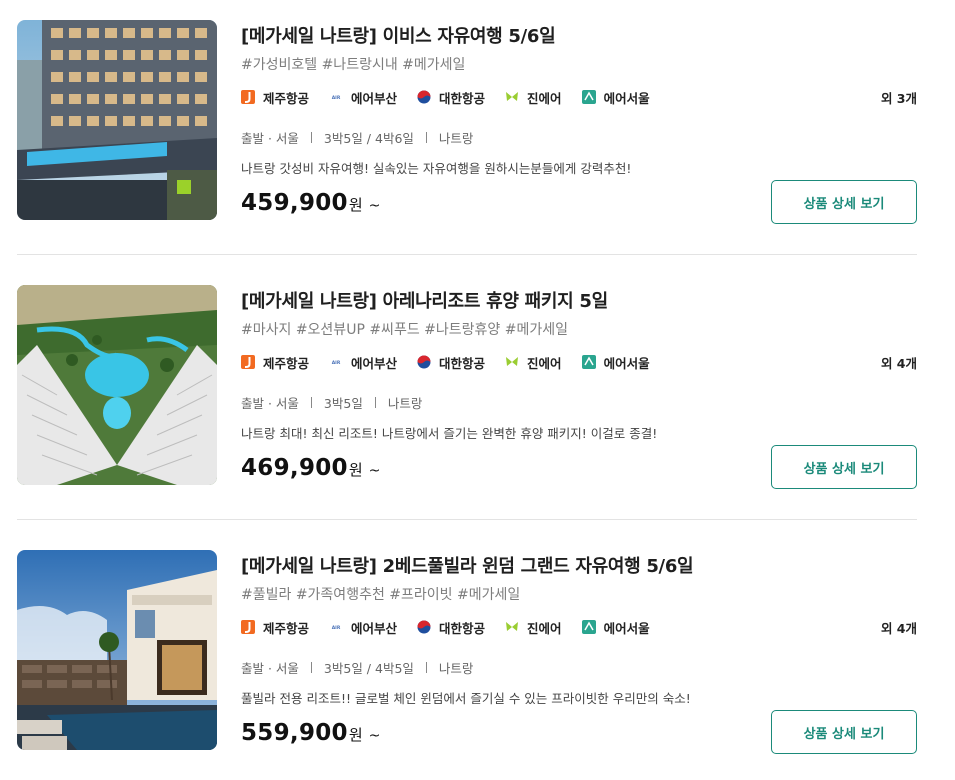 Image resolution: width=955 pixels, height=780 pixels. Describe the element at coordinates (467, 565) in the screenshot. I see `product-title: [메가세일 나트랑] 2베드풀빌라 윈덤 그랜드 자유여행 5/6일` at that location.